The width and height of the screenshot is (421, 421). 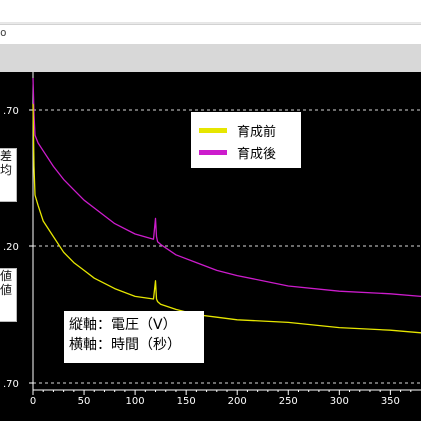 What do you see at coordinates (210, 58) in the screenshot?
I see `window-frame` at bounding box center [210, 58].